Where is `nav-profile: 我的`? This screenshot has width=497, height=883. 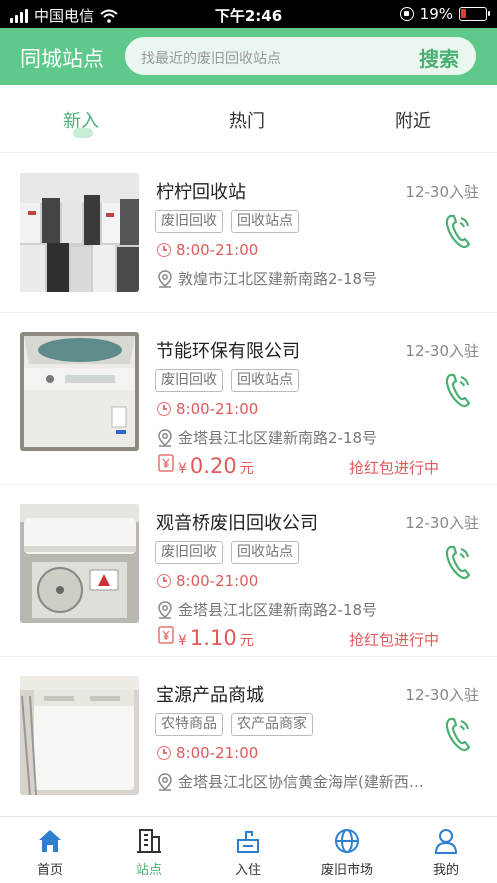
nav-profile: 我的 is located at coordinates (446, 852).